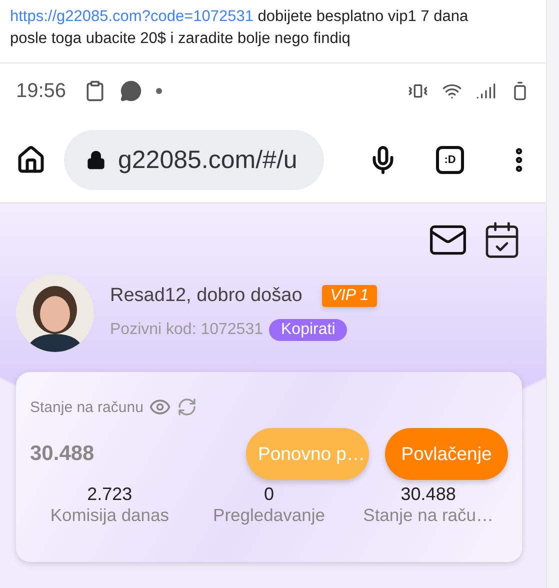  Describe the element at coordinates (446, 454) in the screenshot. I see `withdraw-button: Povlačenje` at that location.